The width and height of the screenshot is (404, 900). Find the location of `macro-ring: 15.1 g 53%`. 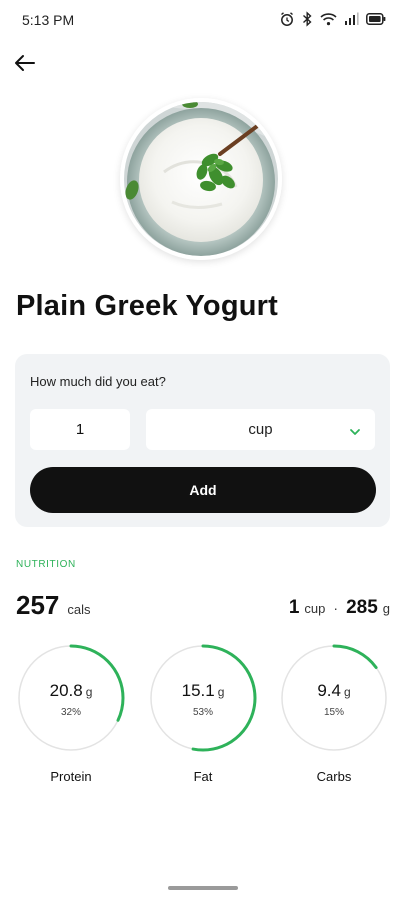

macro-ring: 15.1 g 53% is located at coordinates (203, 698).